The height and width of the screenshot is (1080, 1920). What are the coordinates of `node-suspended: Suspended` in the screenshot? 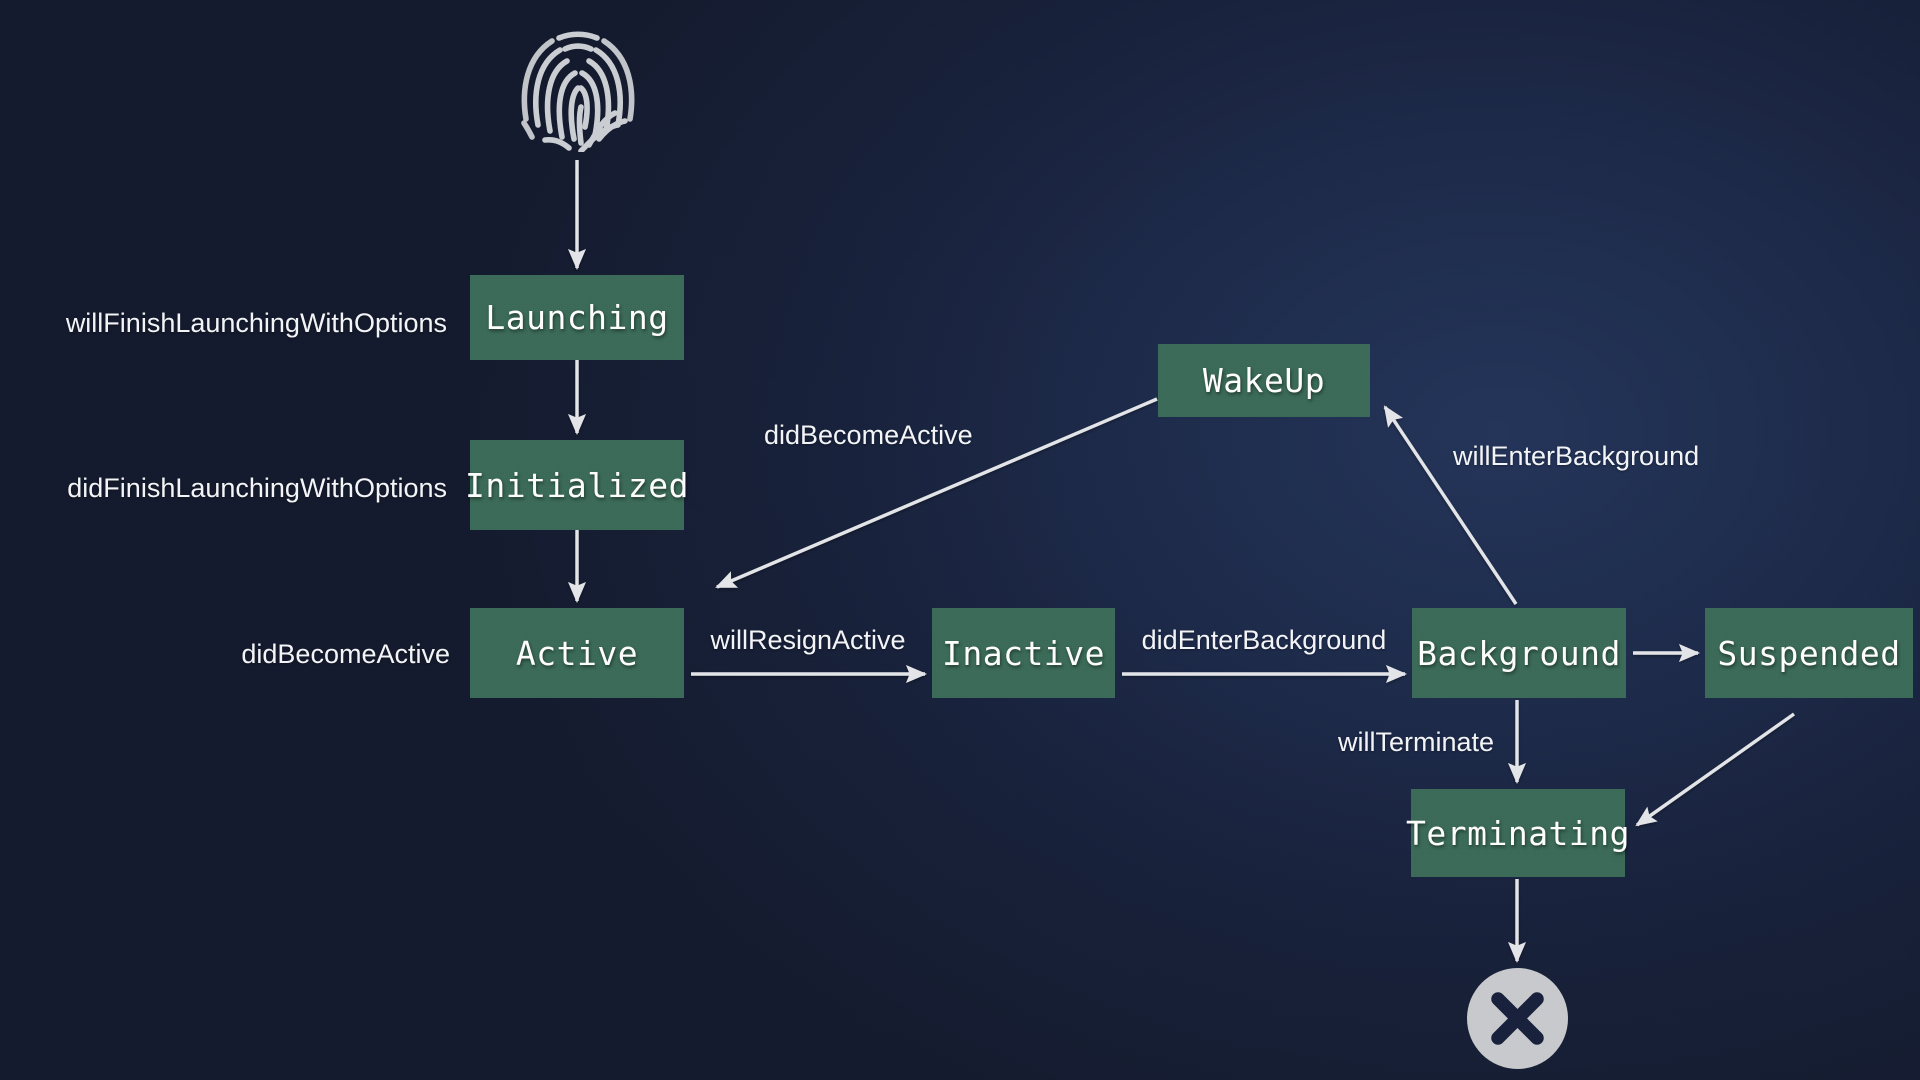 It's located at (1809, 653).